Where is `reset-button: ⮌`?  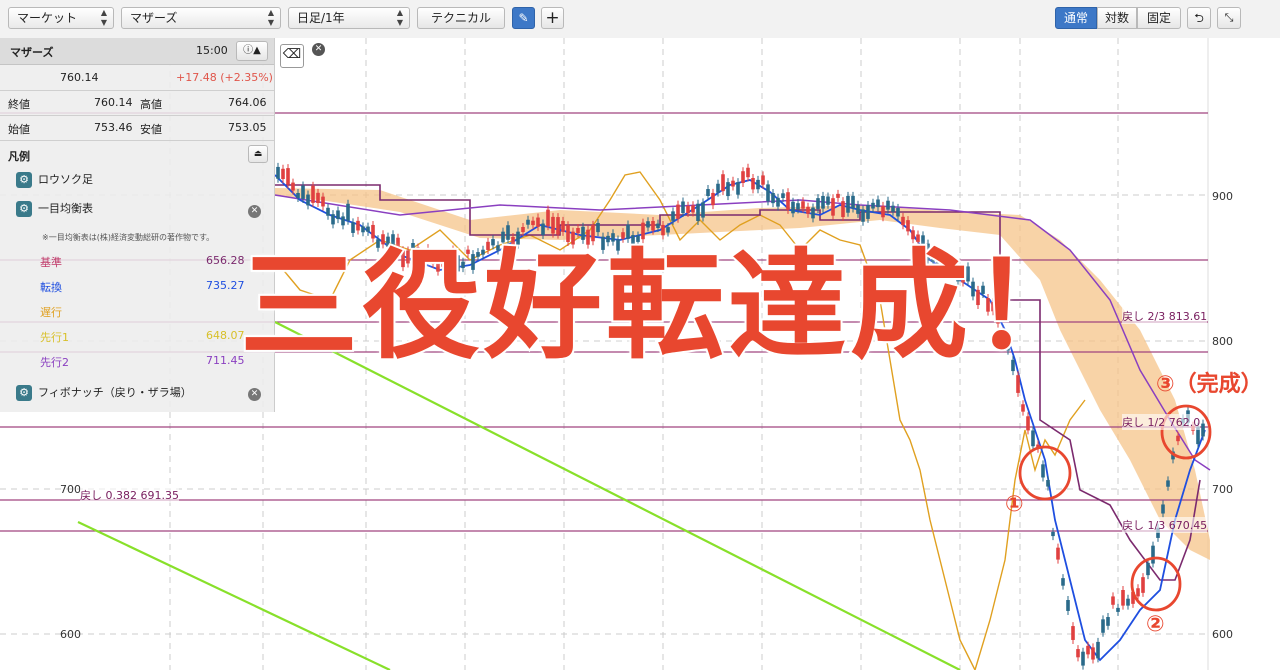
reset-button: ⮌ is located at coordinates (1199, 18).